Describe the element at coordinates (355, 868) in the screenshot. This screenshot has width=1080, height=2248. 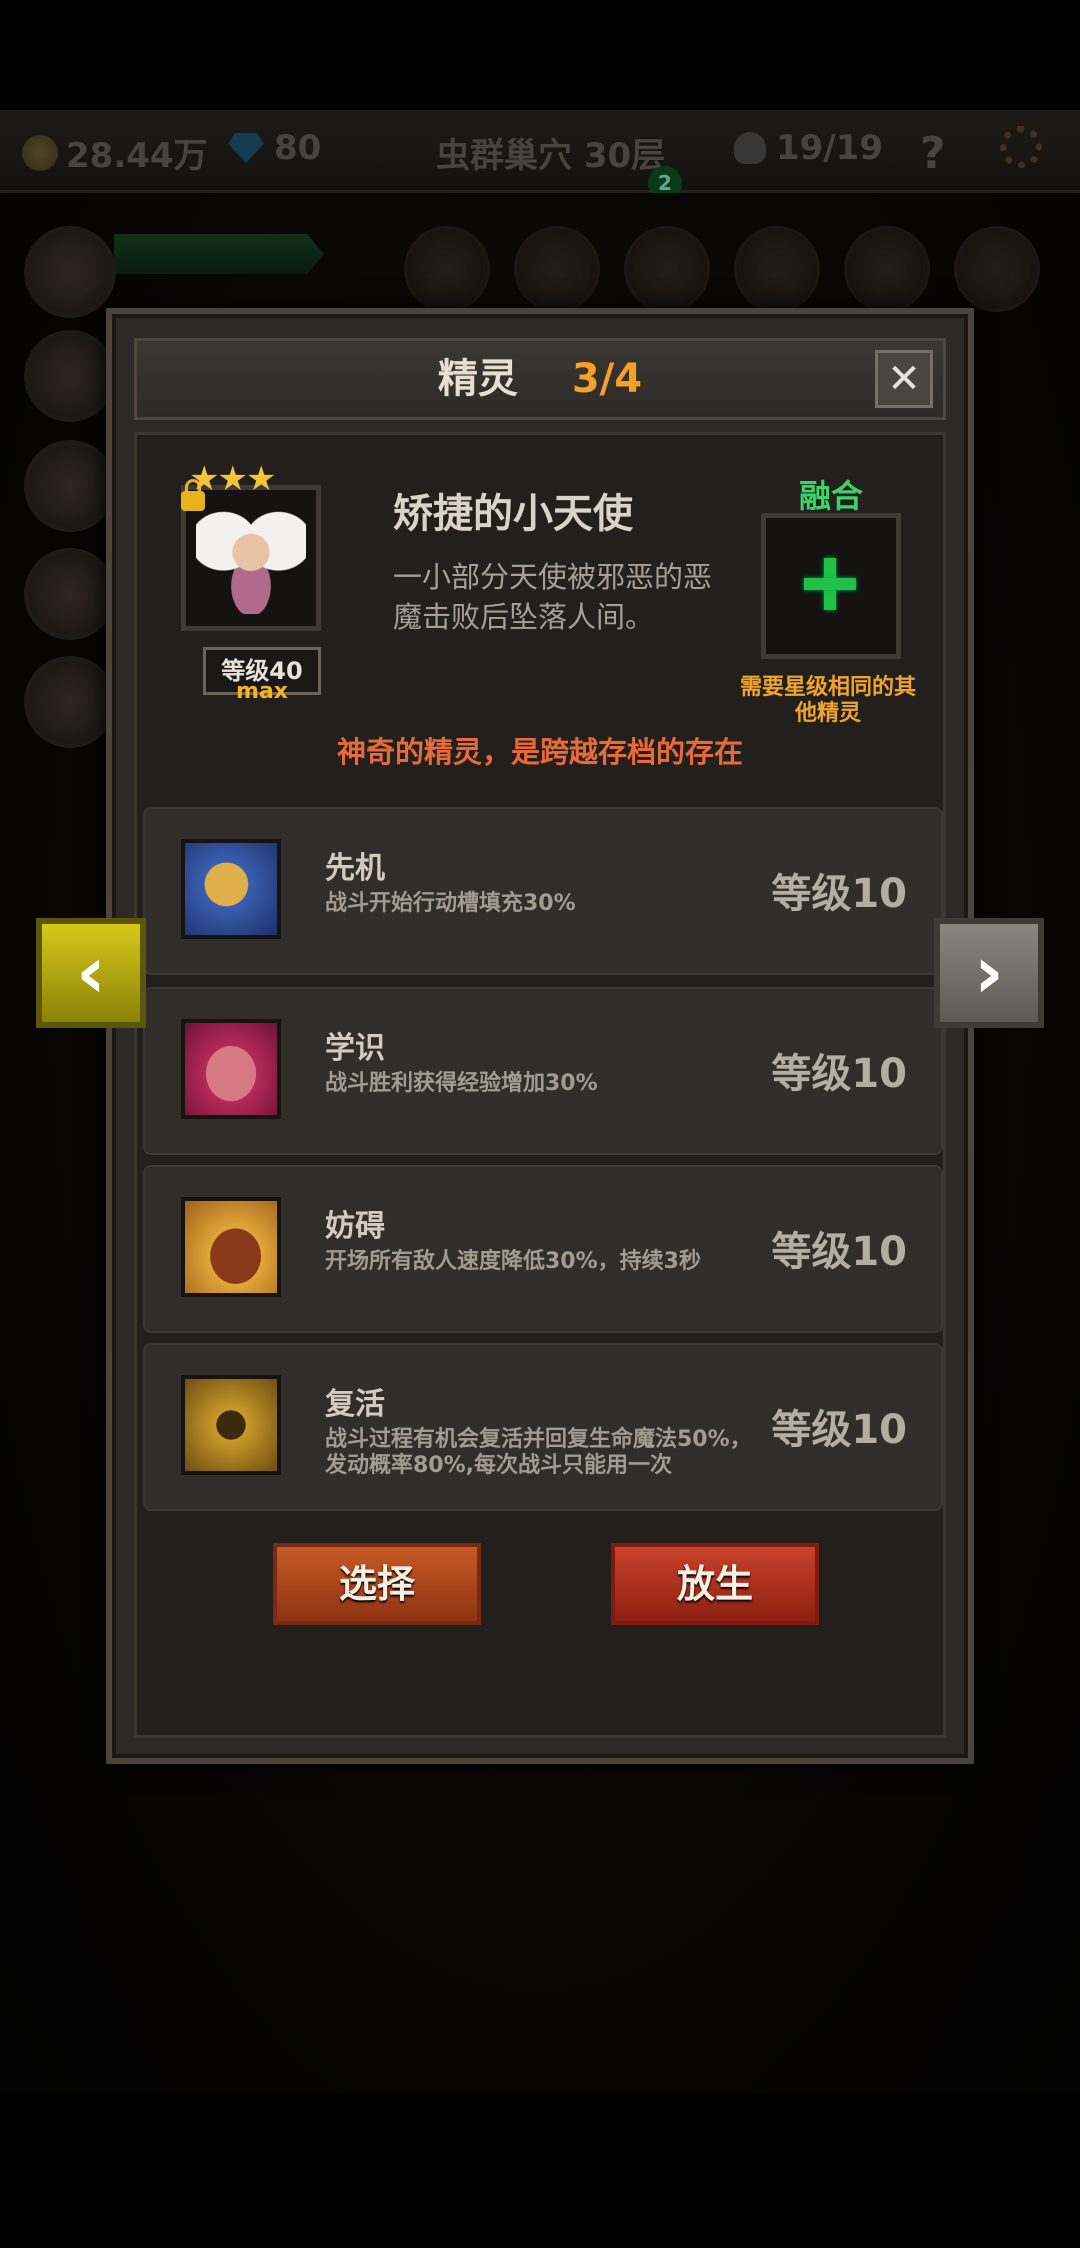
I see `skill-name: 先机` at that location.